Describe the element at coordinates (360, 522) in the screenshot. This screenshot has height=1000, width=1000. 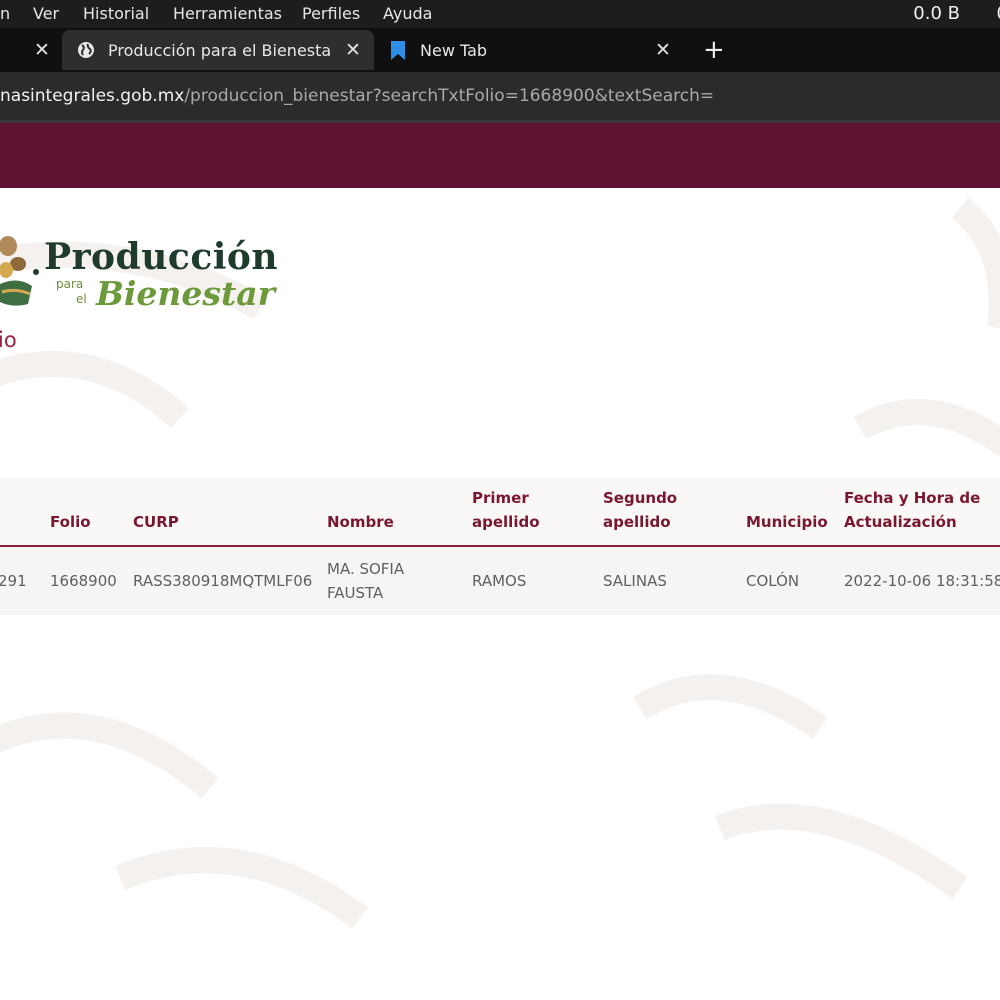
I see `column-header-nombre: Nombre` at that location.